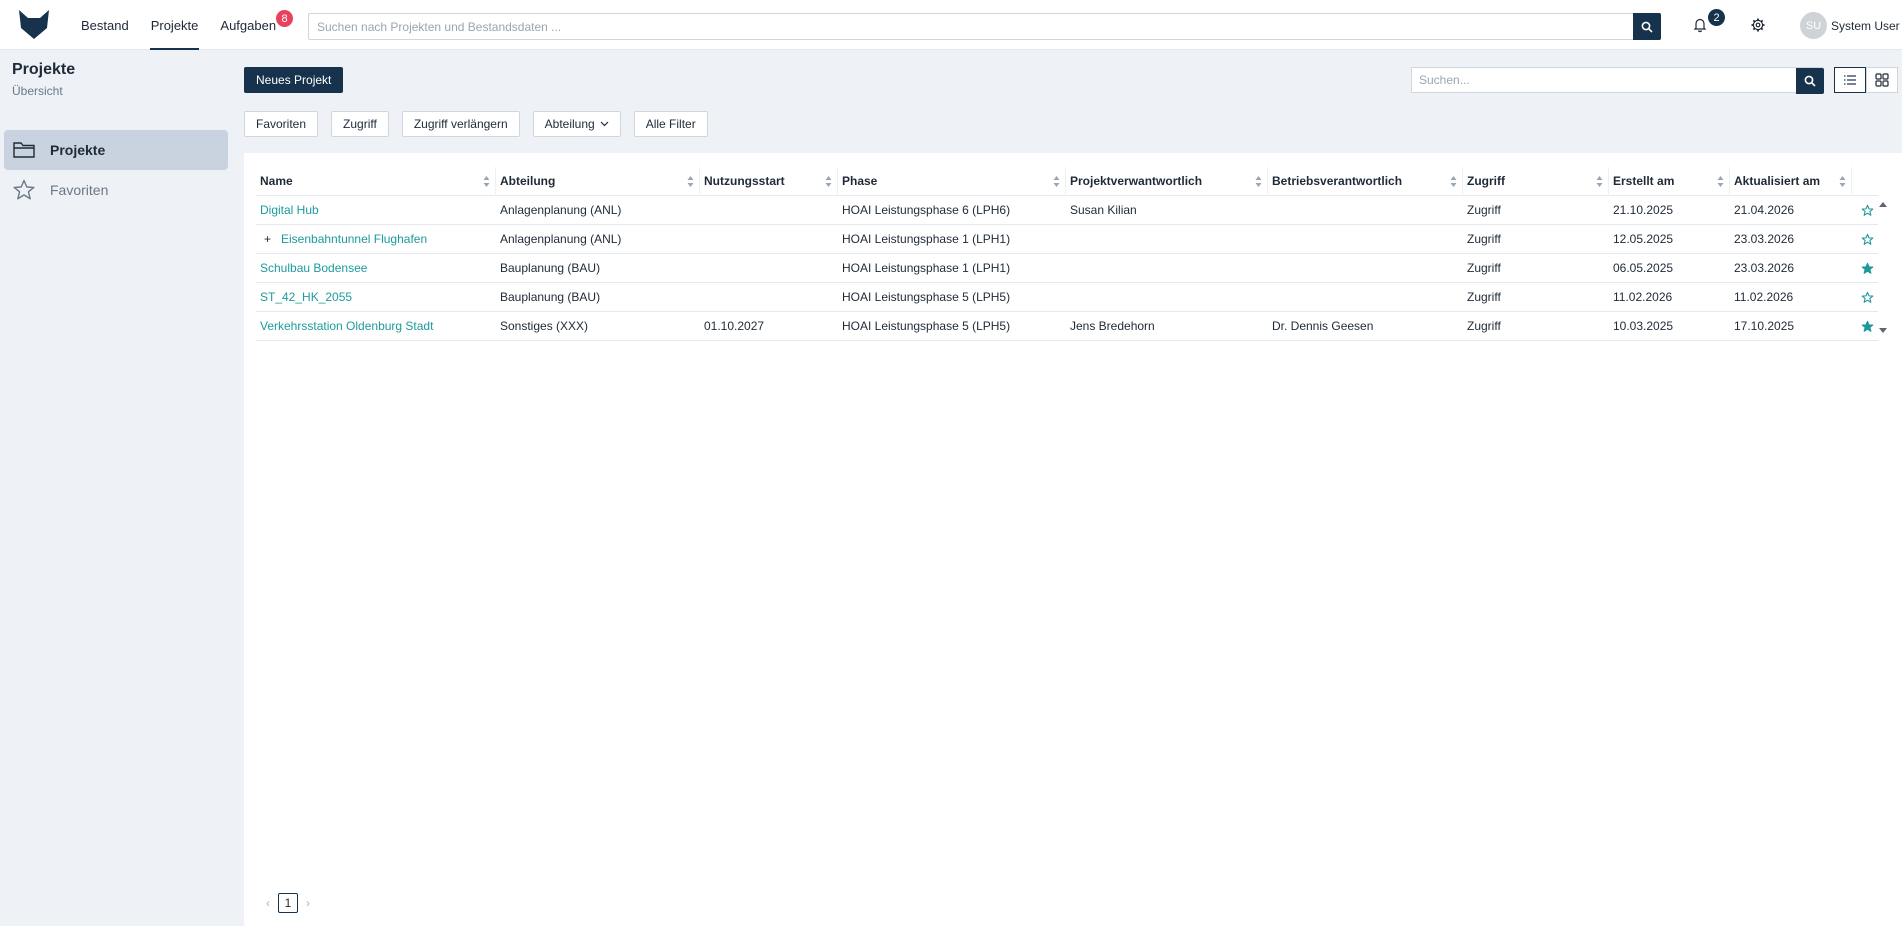 Image resolution: width=1902 pixels, height=926 pixels. I want to click on bell-icon, so click(1700, 25).